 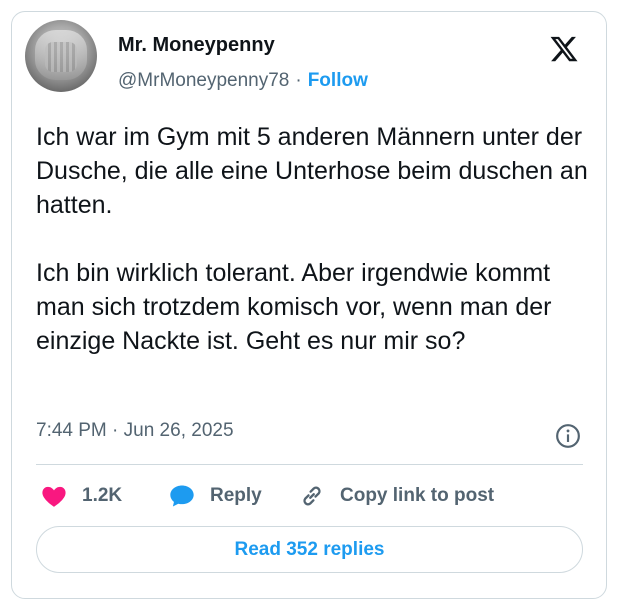 I want to click on author-name: Mr. Moneypenny, so click(x=196, y=45).